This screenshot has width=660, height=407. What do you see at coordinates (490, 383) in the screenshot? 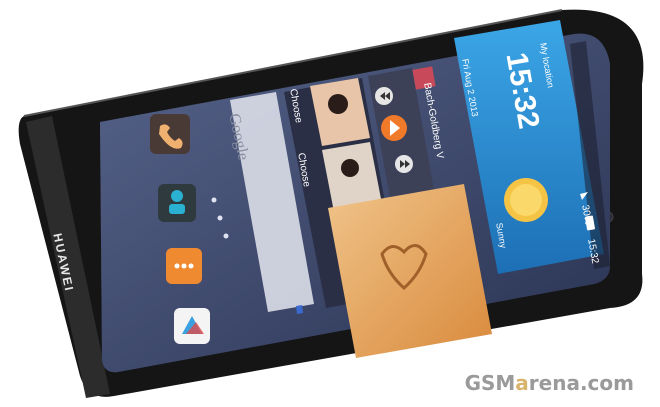
I see `watermark-left: GSM` at bounding box center [490, 383].